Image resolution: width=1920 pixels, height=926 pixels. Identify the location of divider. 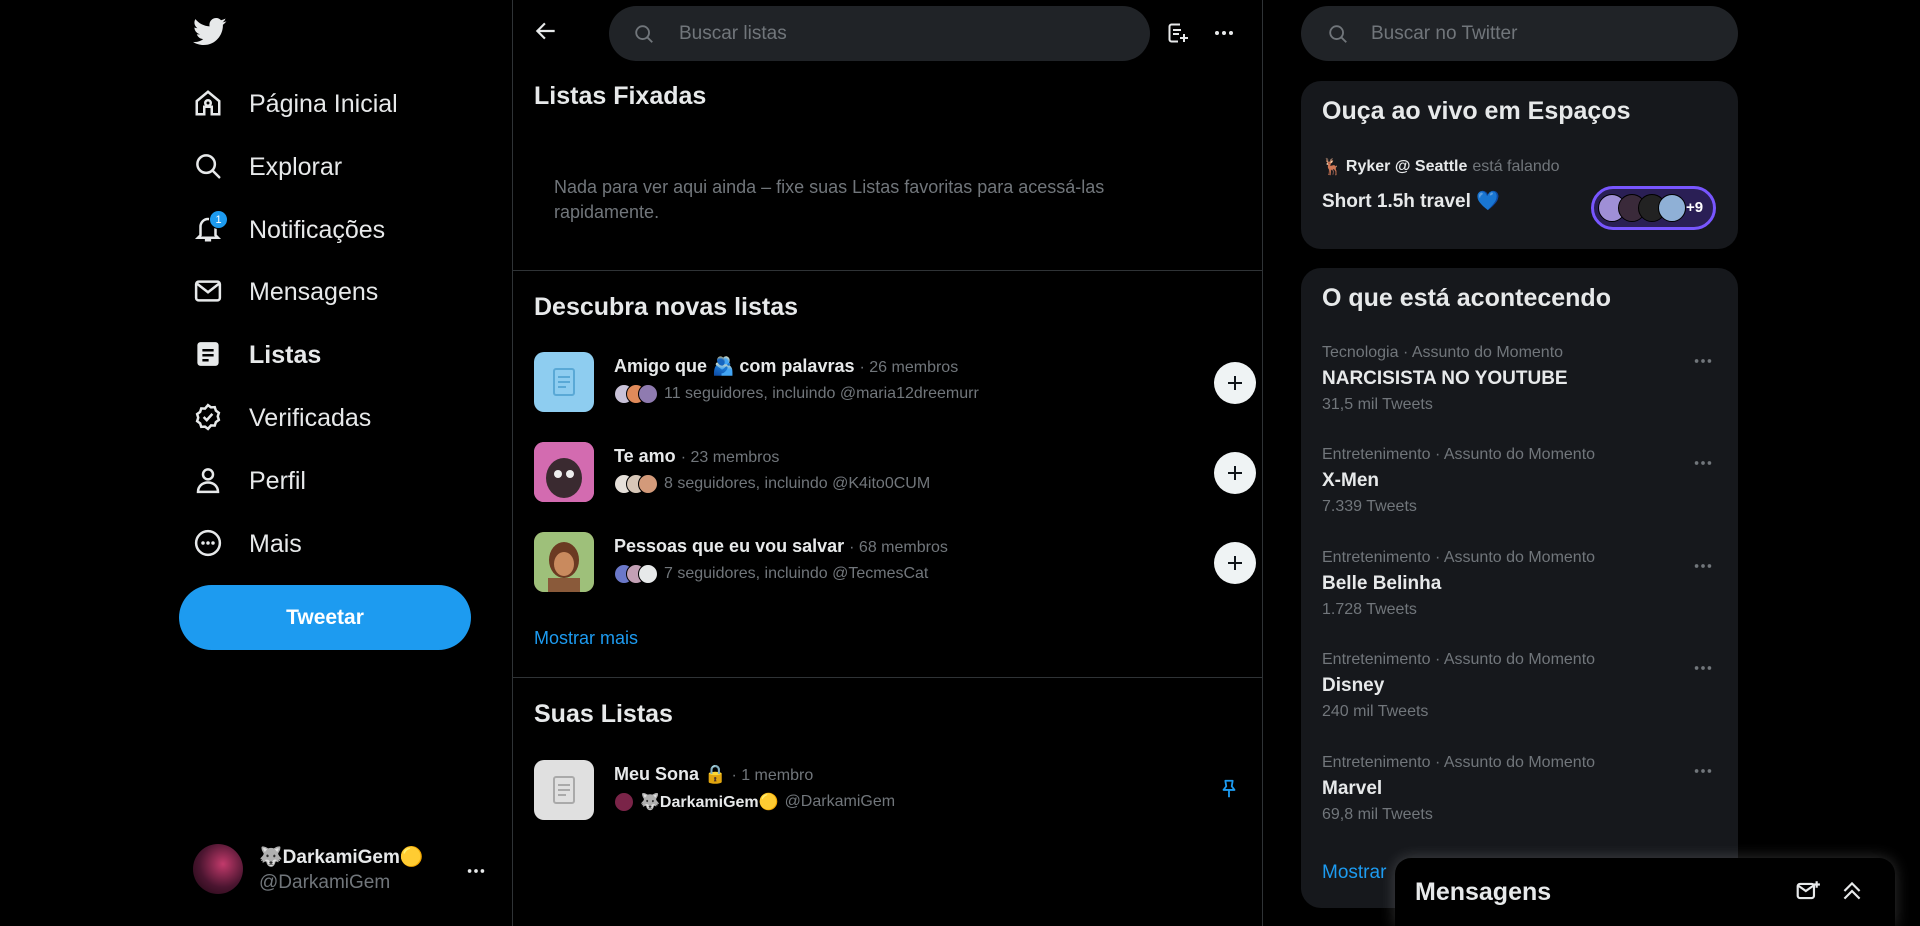
(888, 270).